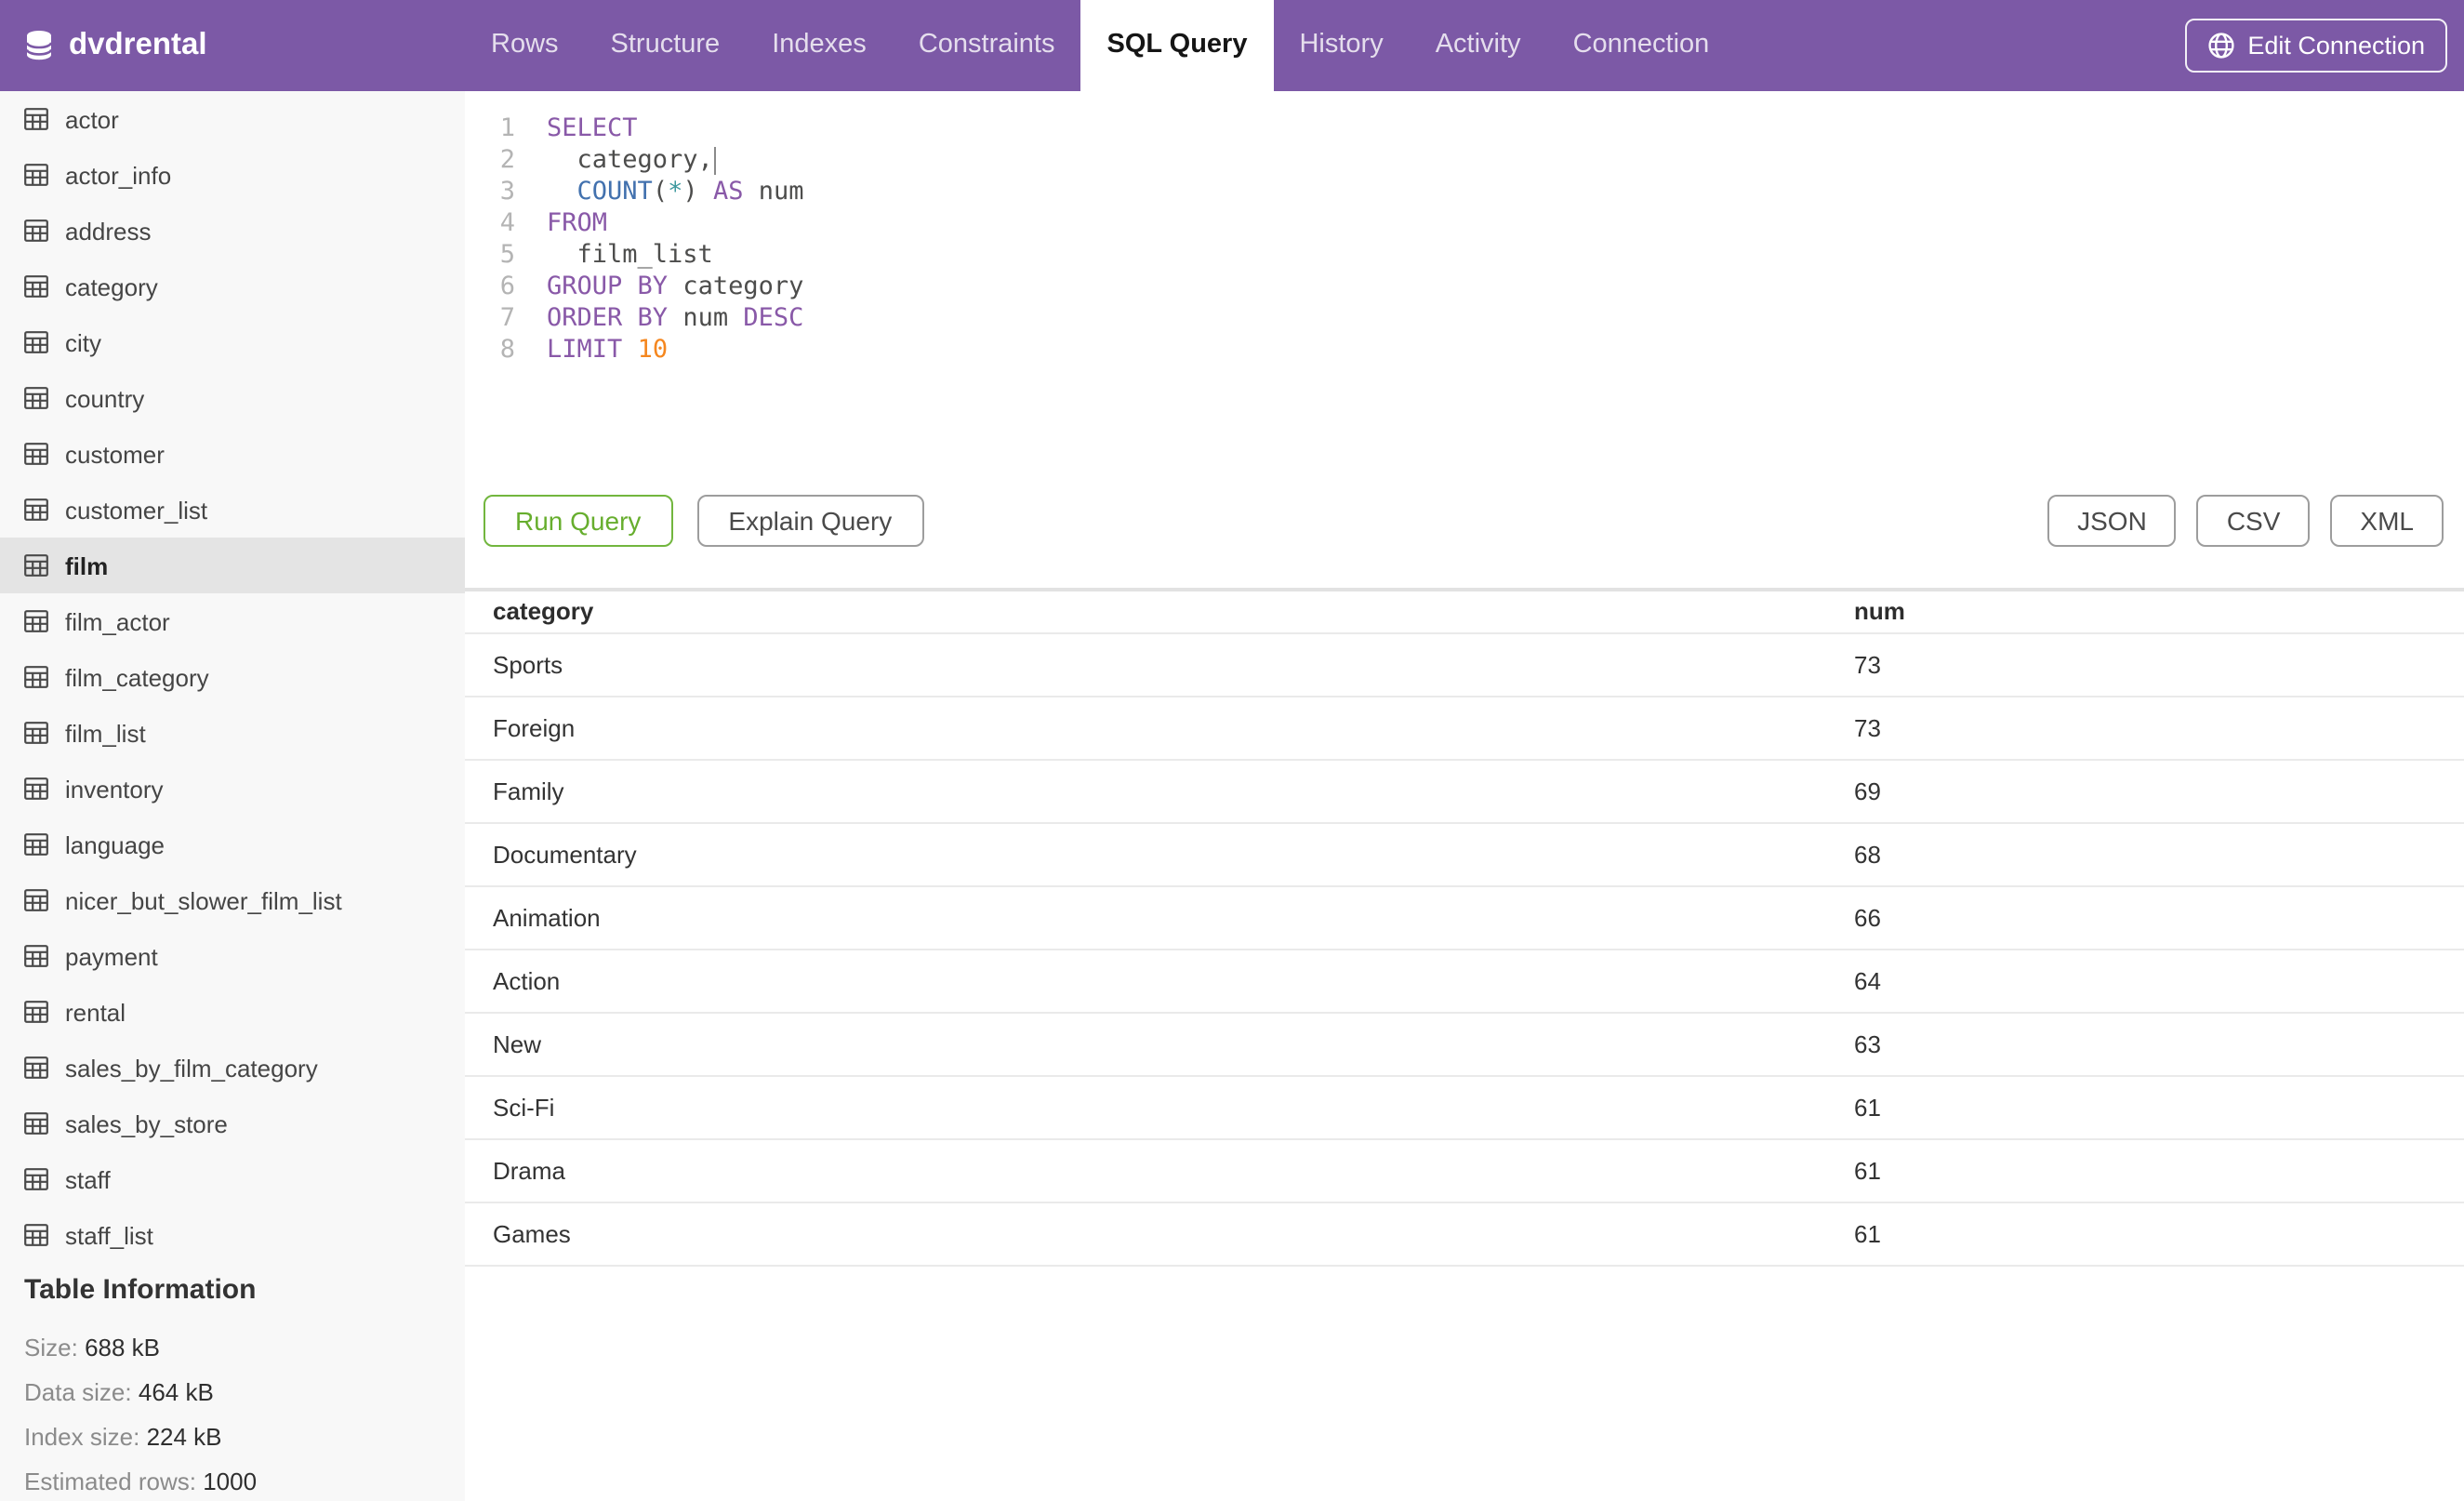  What do you see at coordinates (184, 1437) in the screenshot?
I see `stat-value: 224 kB` at bounding box center [184, 1437].